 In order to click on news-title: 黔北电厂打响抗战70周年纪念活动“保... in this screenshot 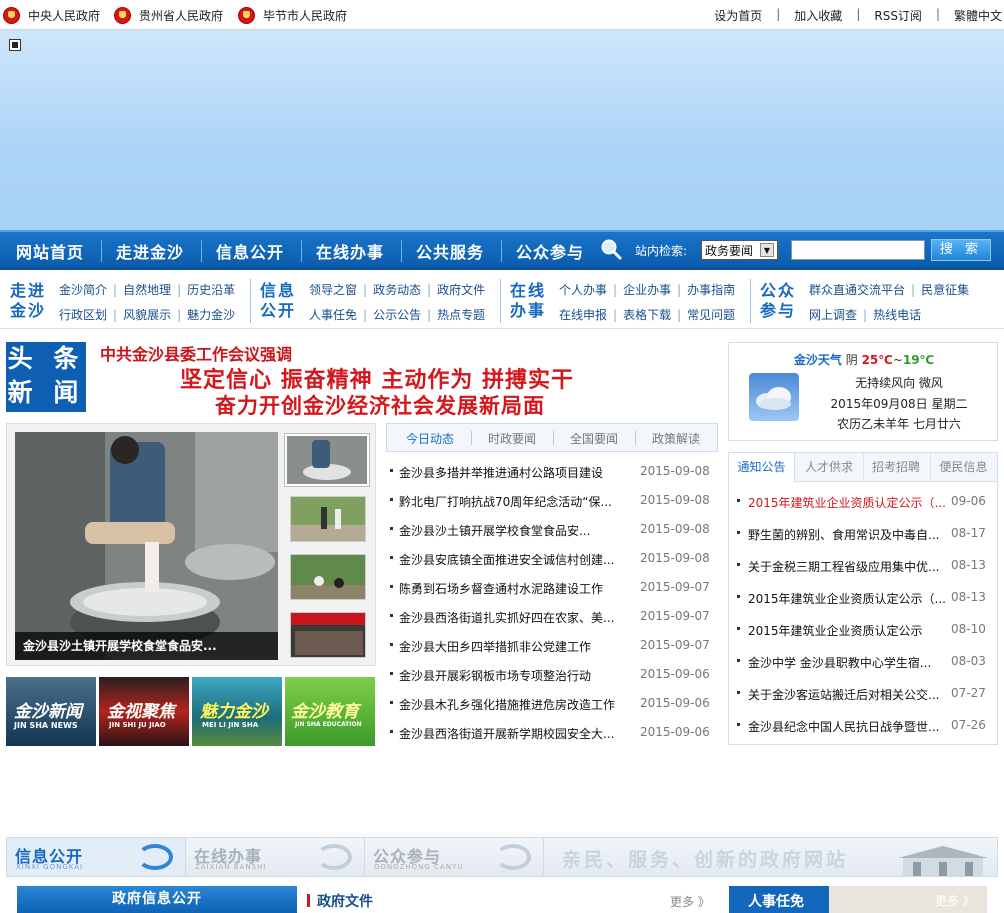, I will do `click(511, 501)`.